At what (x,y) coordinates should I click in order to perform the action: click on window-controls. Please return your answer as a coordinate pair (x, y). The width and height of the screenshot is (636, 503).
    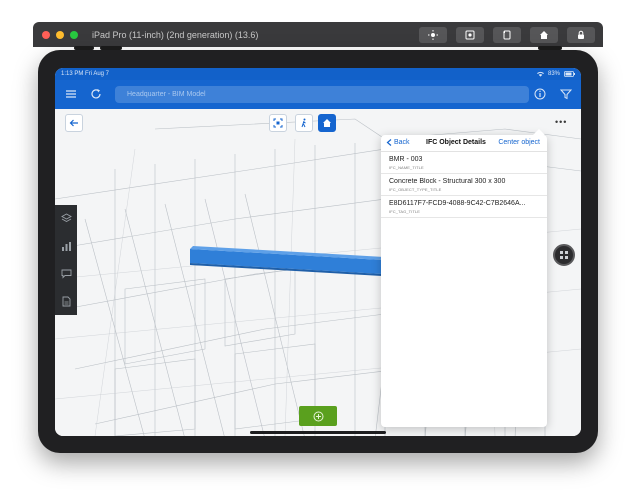
    Looking at the image, I should click on (60, 34).